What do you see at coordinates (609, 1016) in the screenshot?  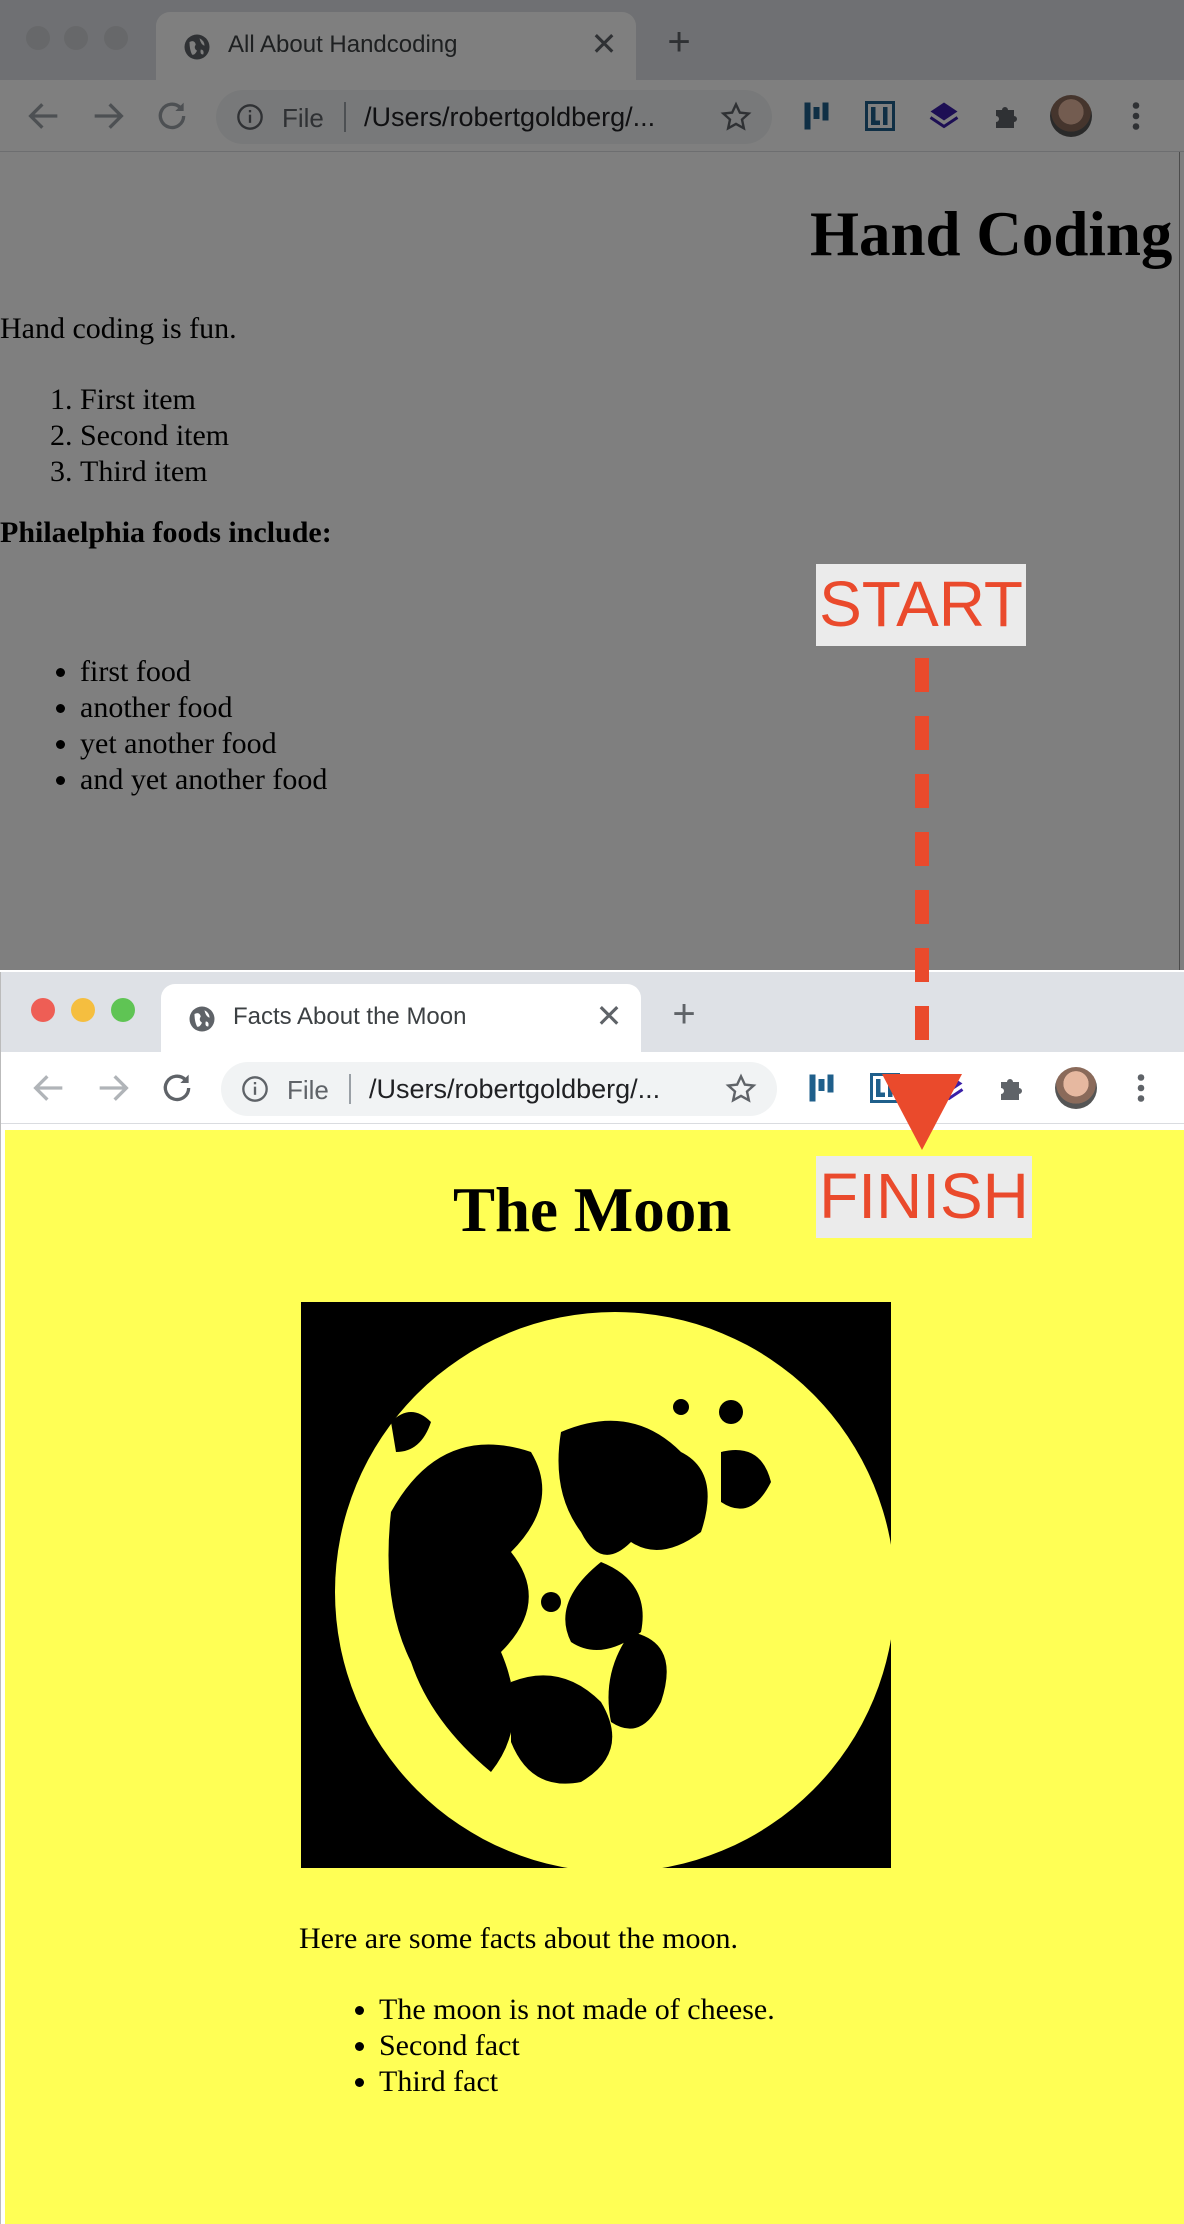 I see `close-tab-icon: ✕` at bounding box center [609, 1016].